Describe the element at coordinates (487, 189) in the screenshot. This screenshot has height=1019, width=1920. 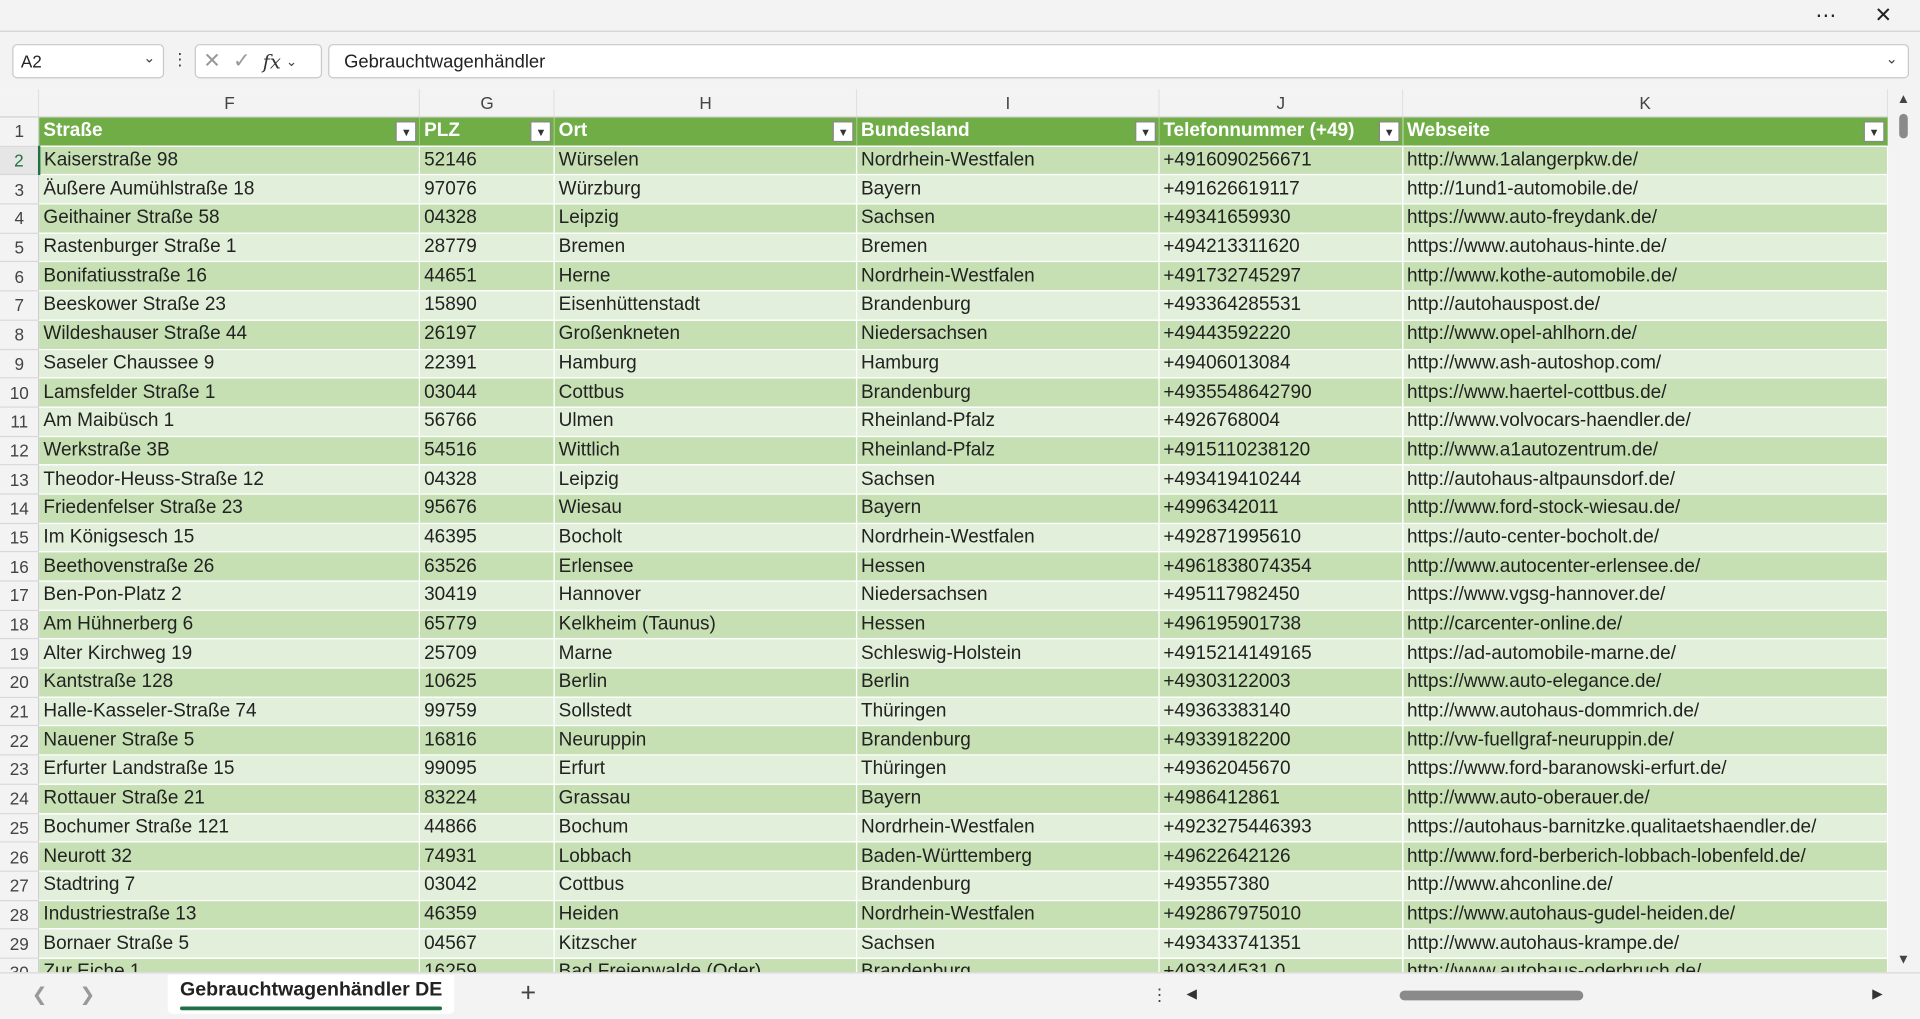
I see `table-cell: 97076` at that location.